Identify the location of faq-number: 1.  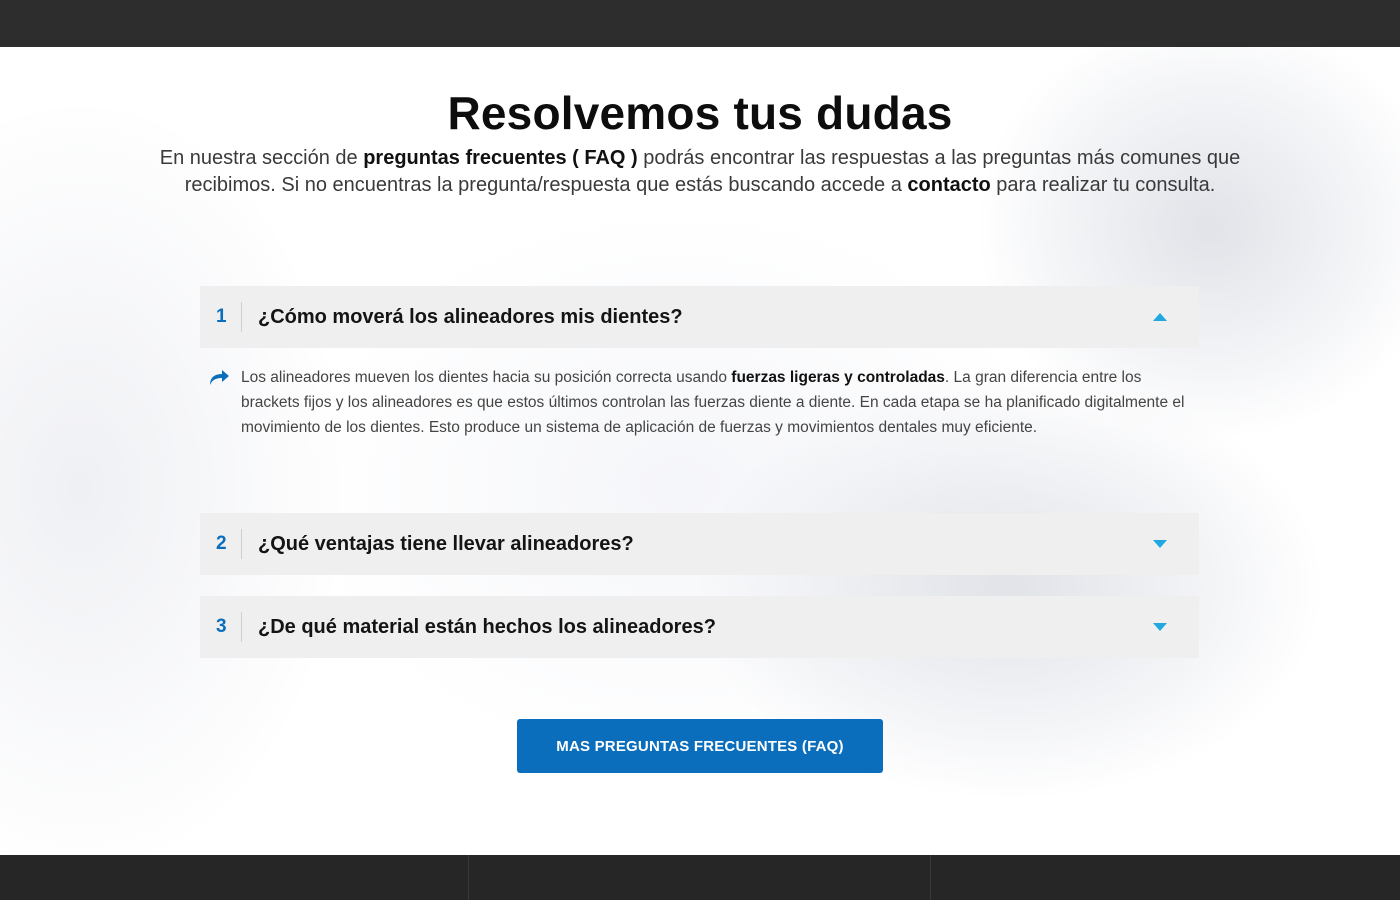
(221, 317).